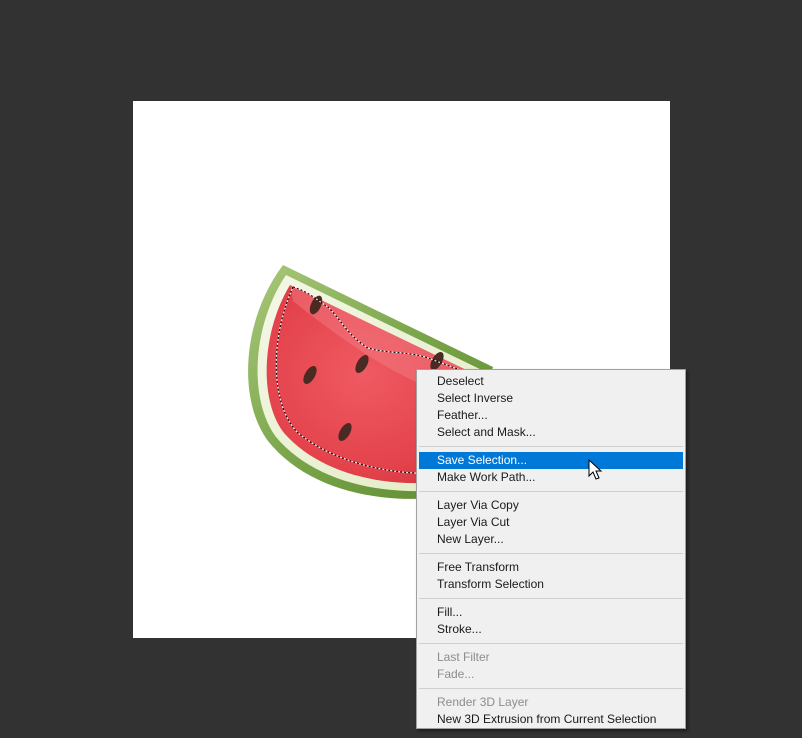 The width and height of the screenshot is (802, 738). I want to click on menu-item-transform-selection: Transform Selection, so click(551, 584).